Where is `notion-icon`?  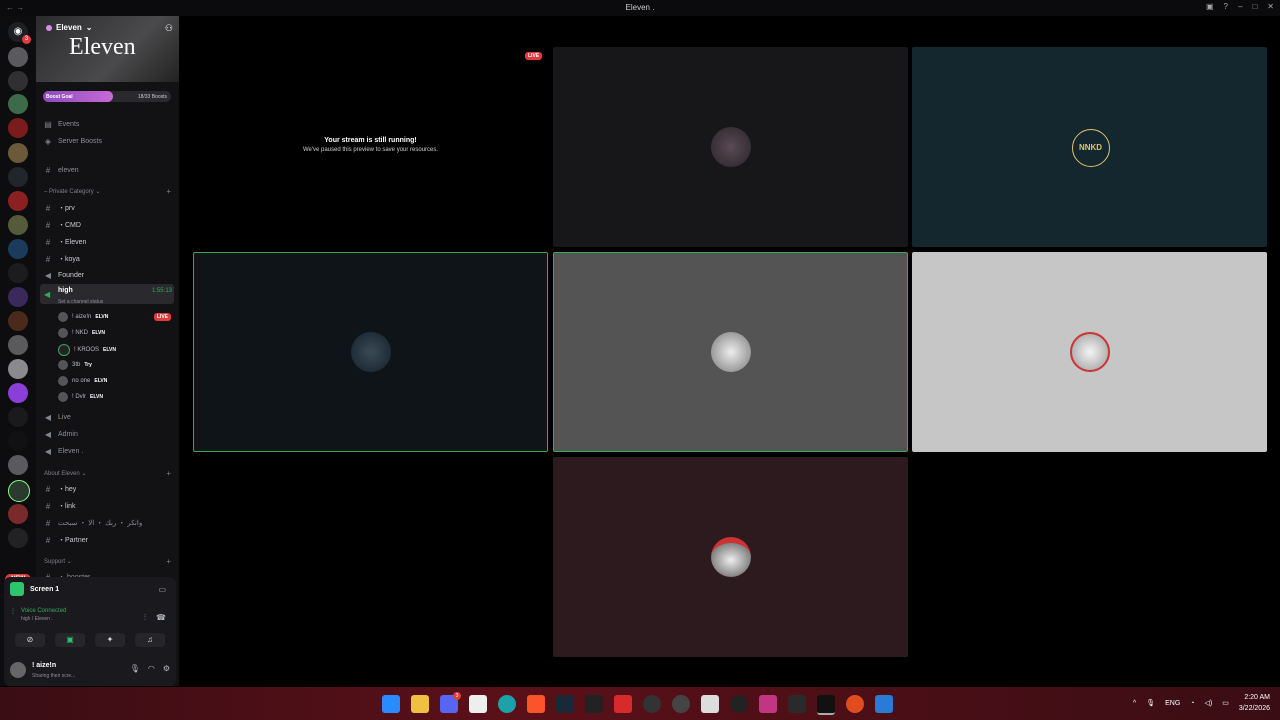 notion-icon is located at coordinates (710, 704).